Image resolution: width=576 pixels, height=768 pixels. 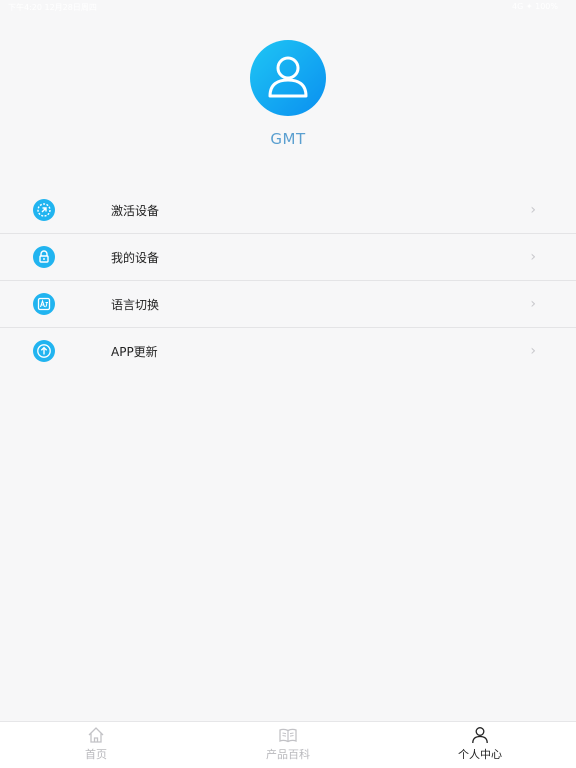 I want to click on username: GMT, so click(x=288, y=139).